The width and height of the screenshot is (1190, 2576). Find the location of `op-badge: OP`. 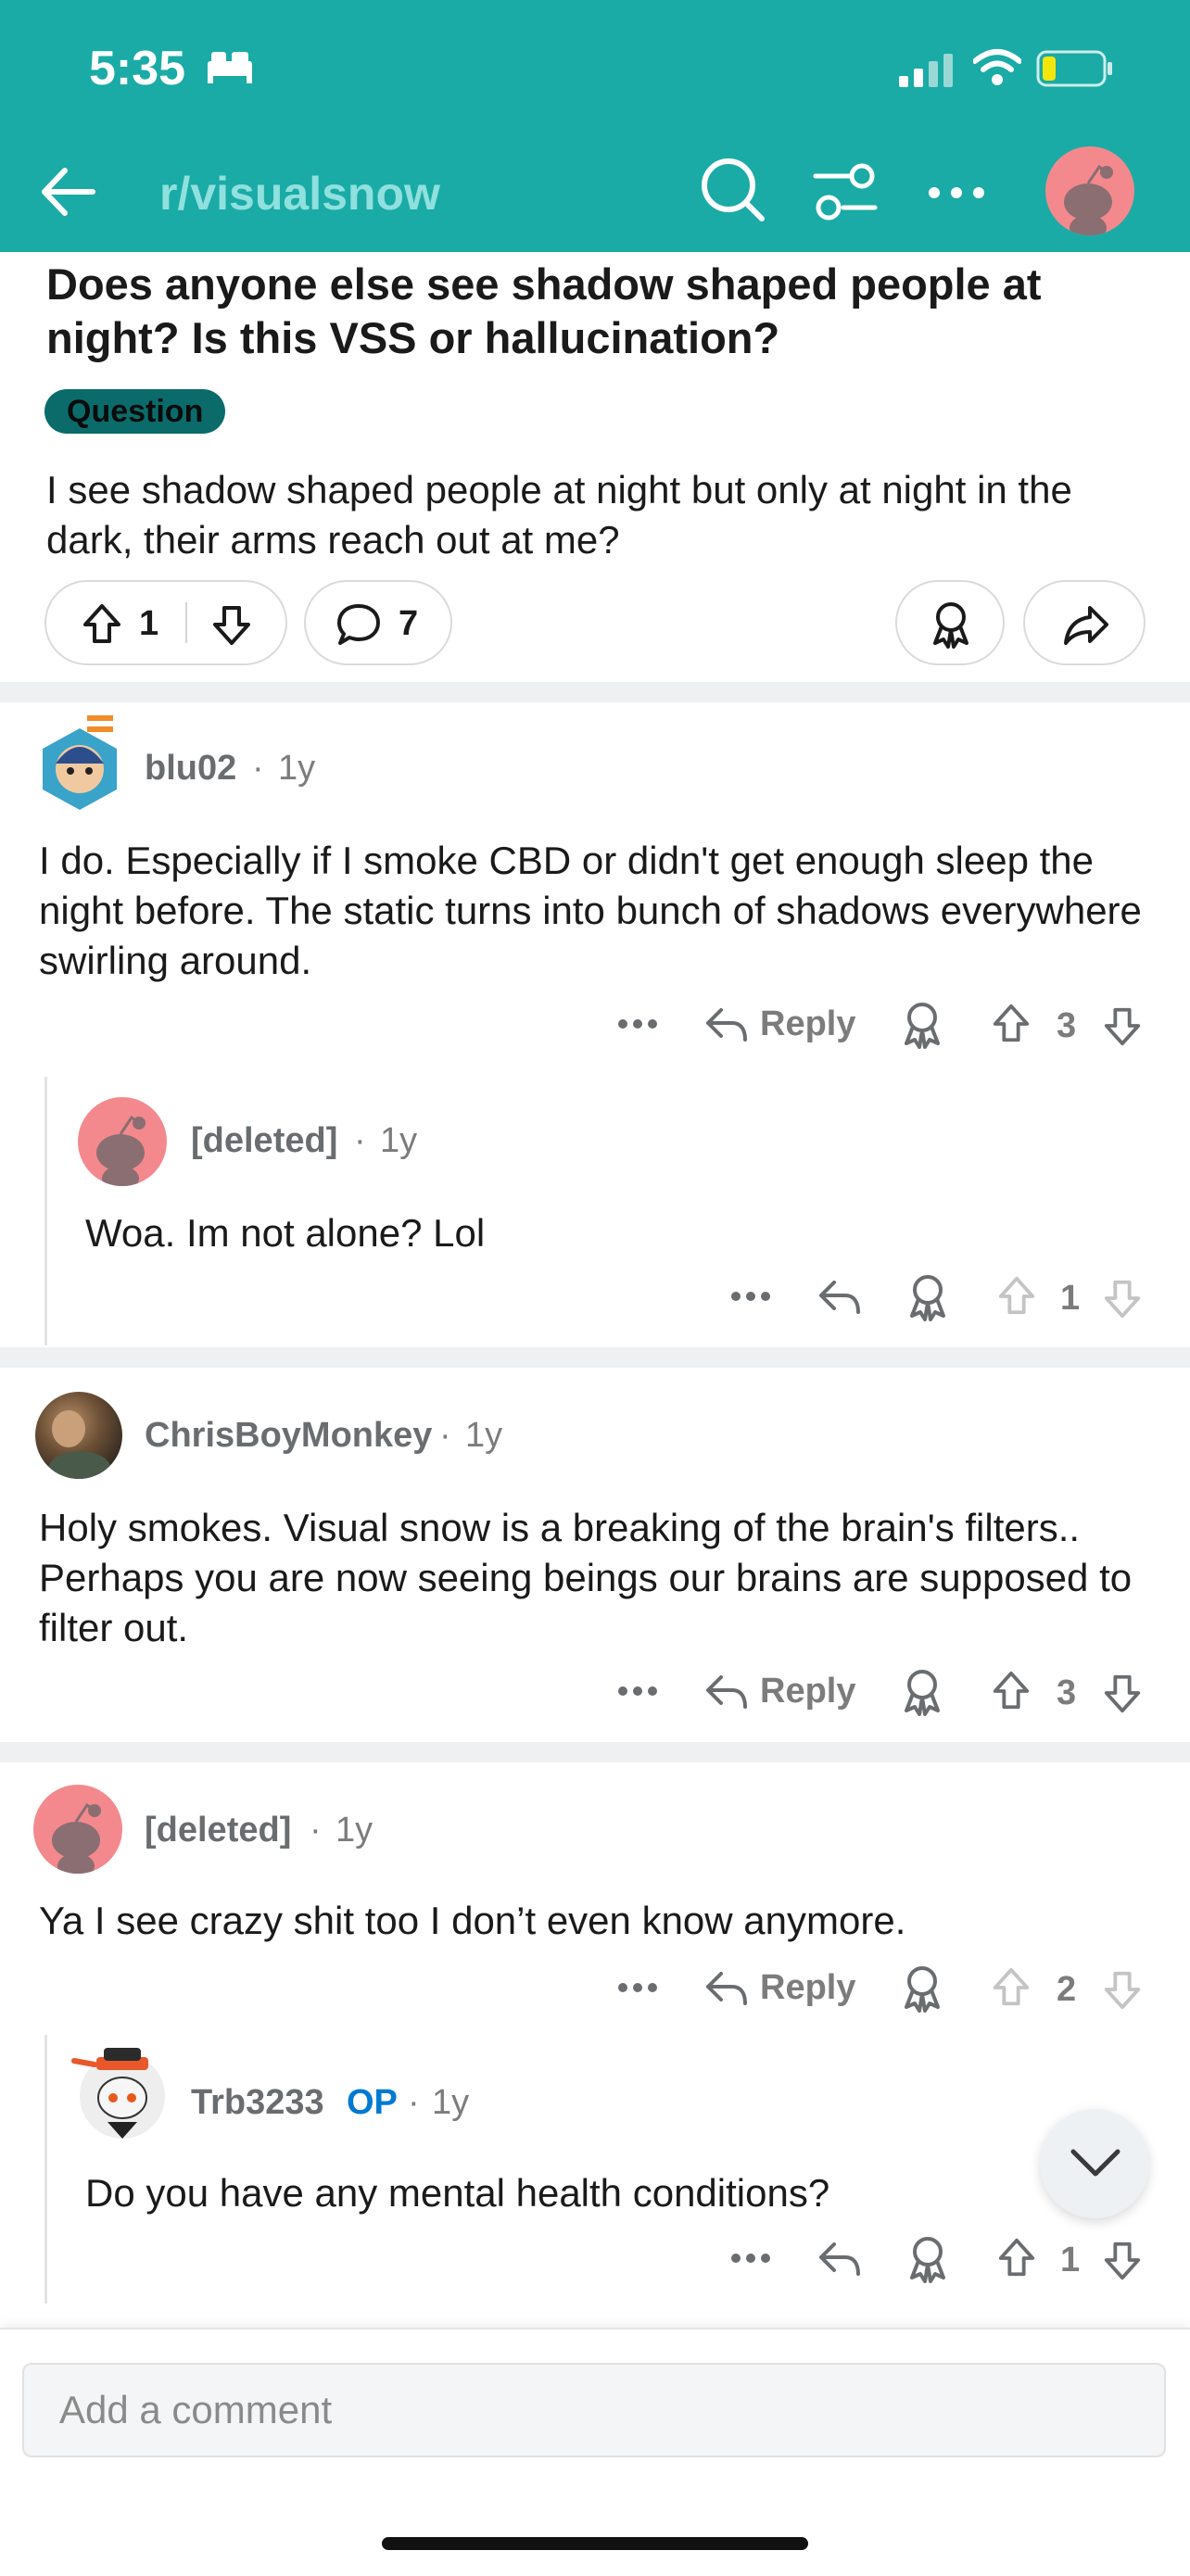

op-badge: OP is located at coordinates (372, 2102).